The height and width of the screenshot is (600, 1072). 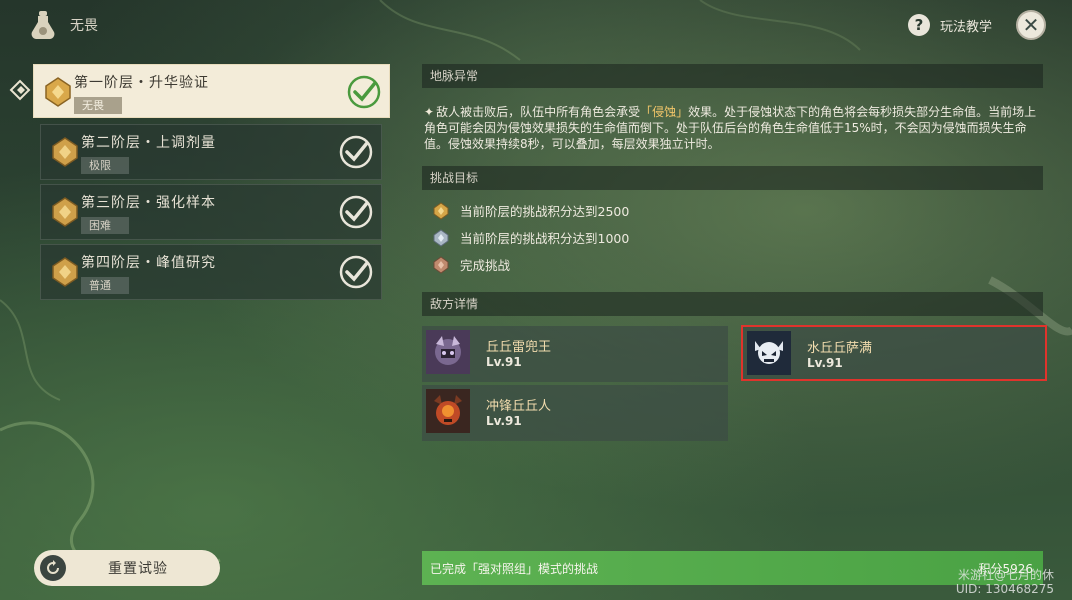 What do you see at coordinates (43, 25) in the screenshot?
I see `flask-icon` at bounding box center [43, 25].